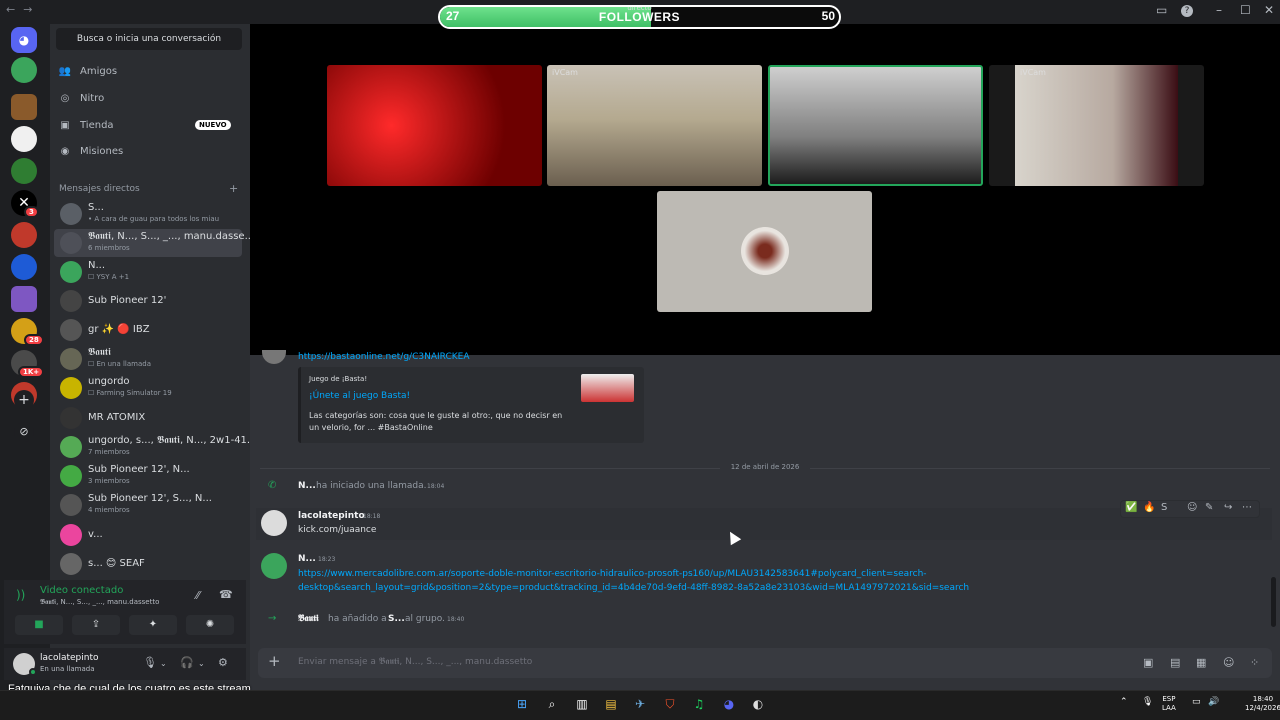 The image size is (1280, 720). Describe the element at coordinates (1213, 702) in the screenshot. I see `volume-icon: 🔊` at that location.